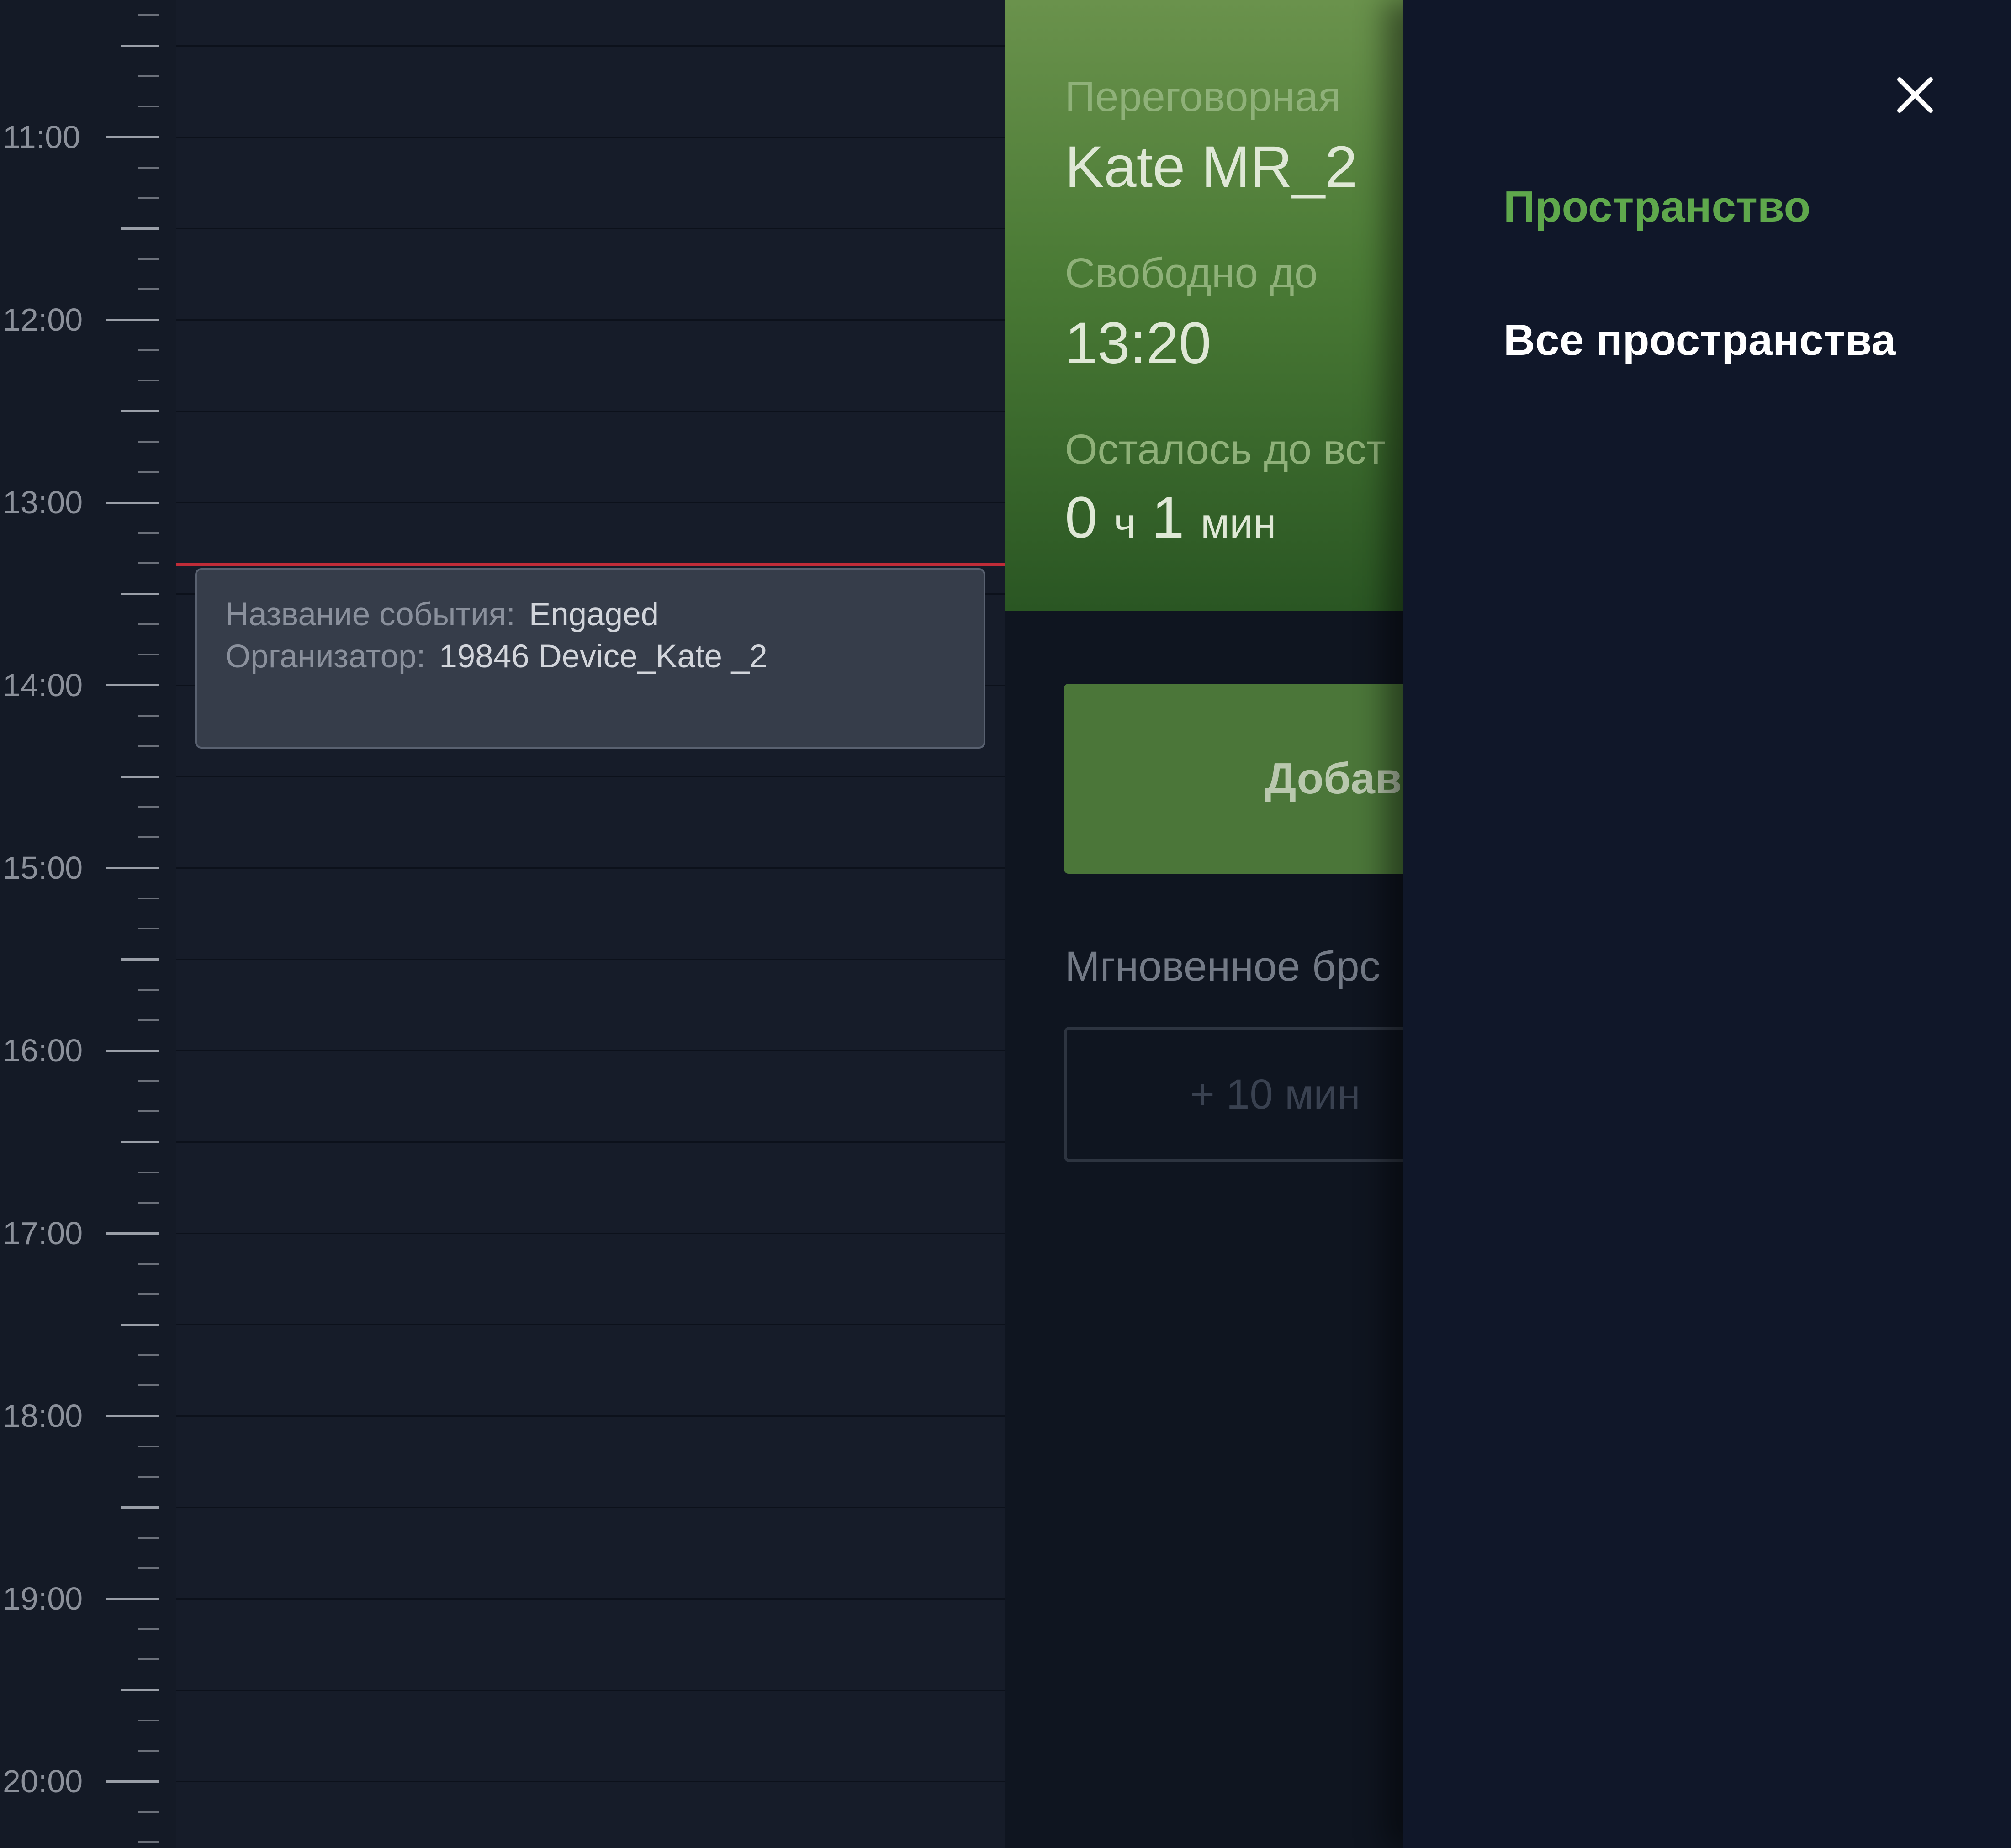  Describe the element at coordinates (1233, 1094) in the screenshot. I see `plus-10-min-button: + 10 мин` at that location.